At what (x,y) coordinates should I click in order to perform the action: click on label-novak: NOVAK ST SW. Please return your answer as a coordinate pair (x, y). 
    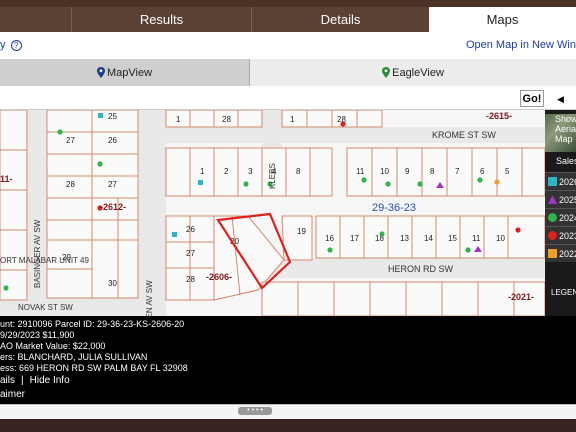
    Looking at the image, I should click on (45, 307).